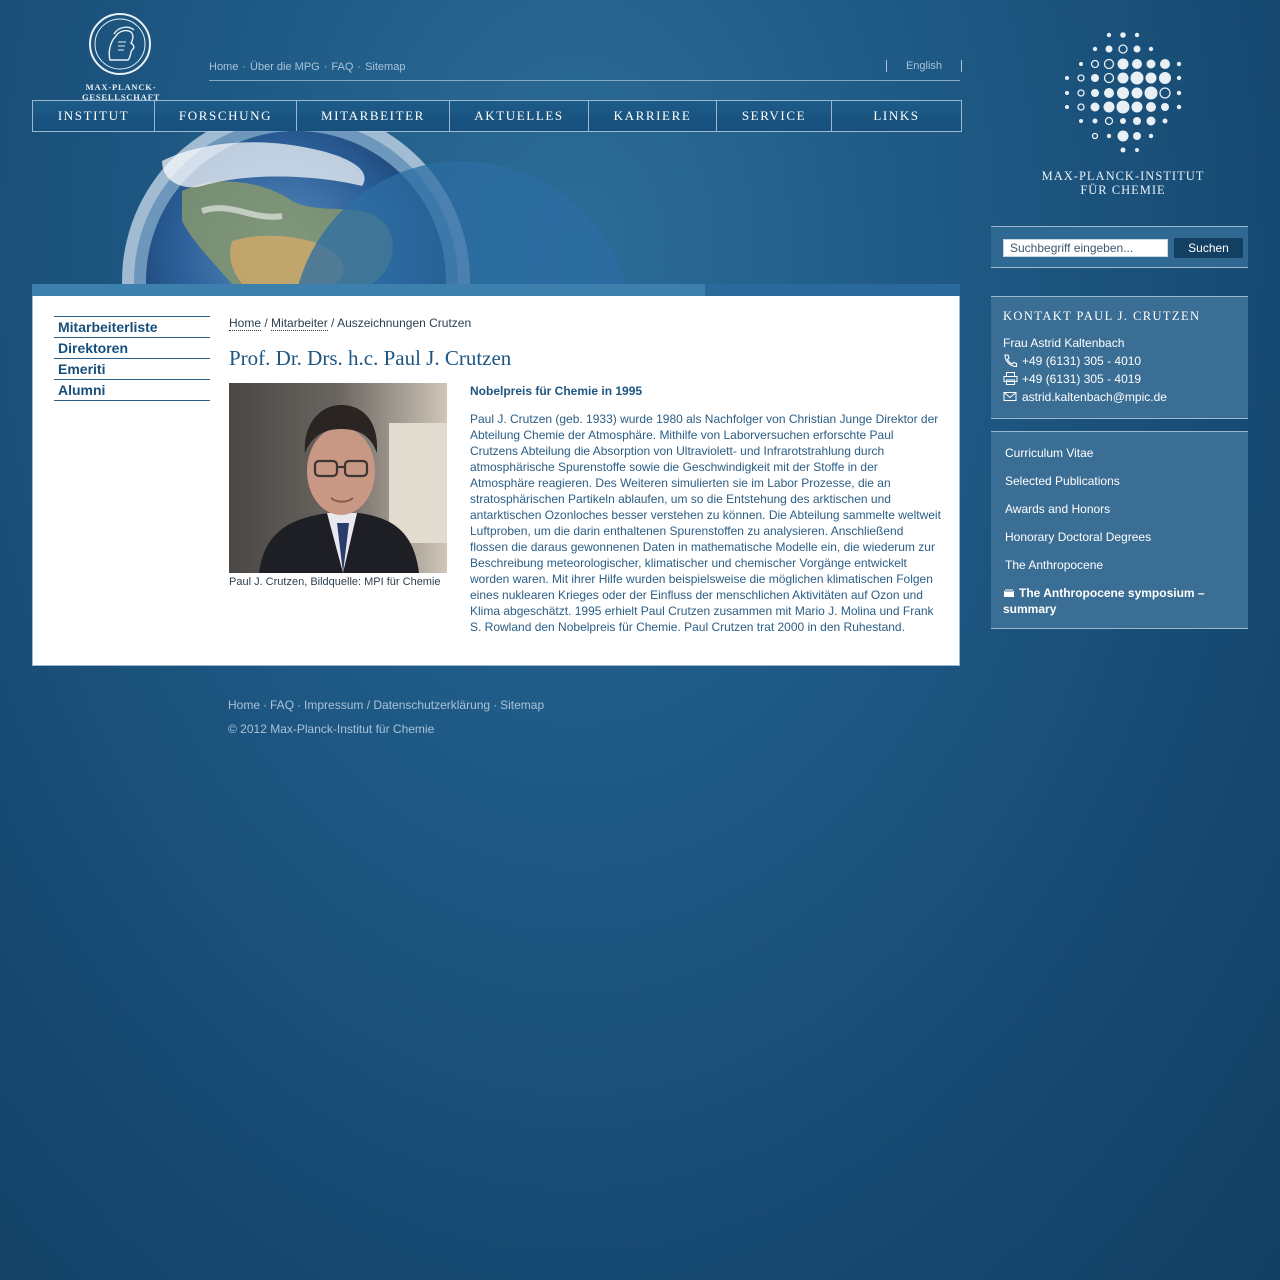  What do you see at coordinates (1082, 361) in the screenshot?
I see `contact-phone: +49 (6131) 305 - 4010` at bounding box center [1082, 361].